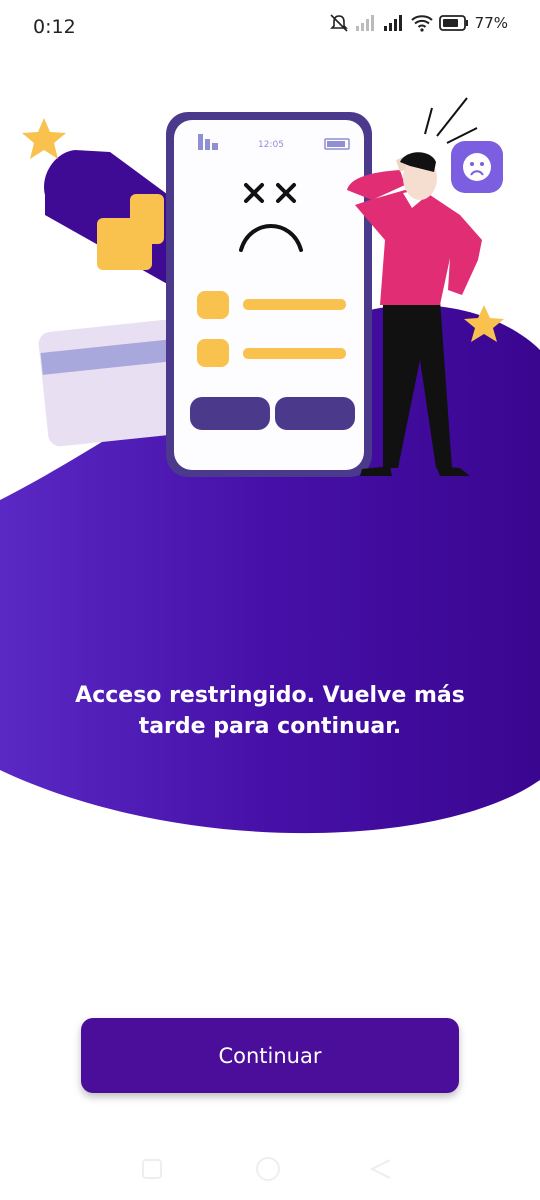 The width and height of the screenshot is (540, 1200). Describe the element at coordinates (271, 145) in the screenshot. I see `phone-time: 12:05` at that location.